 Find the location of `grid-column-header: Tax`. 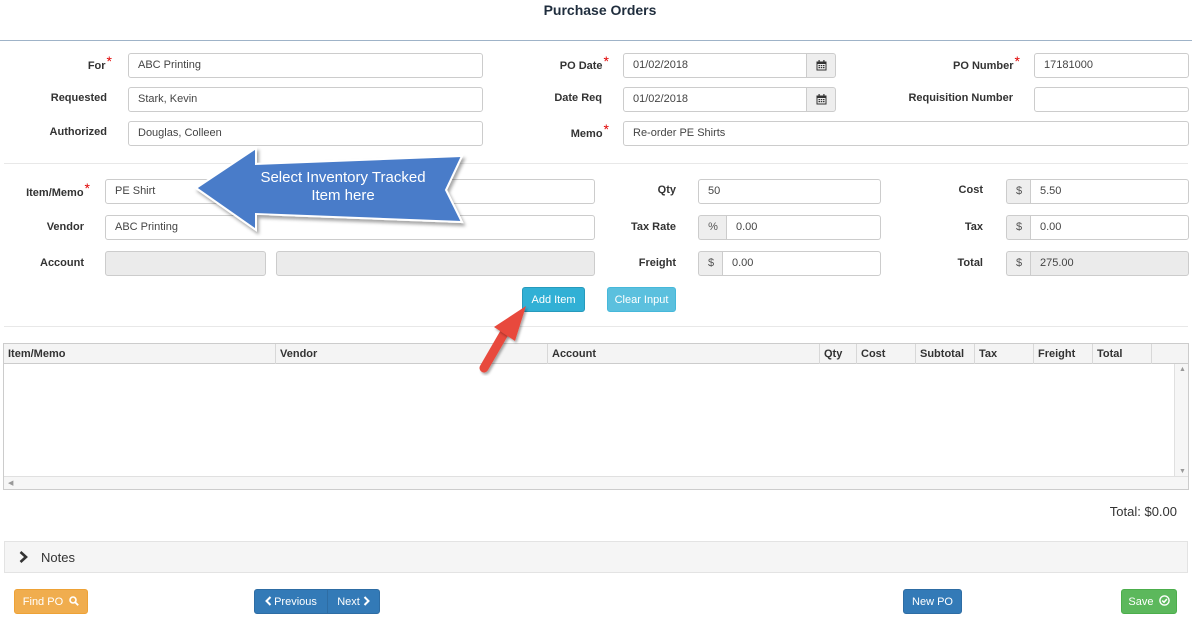

grid-column-header: Tax is located at coordinates (1004, 354).